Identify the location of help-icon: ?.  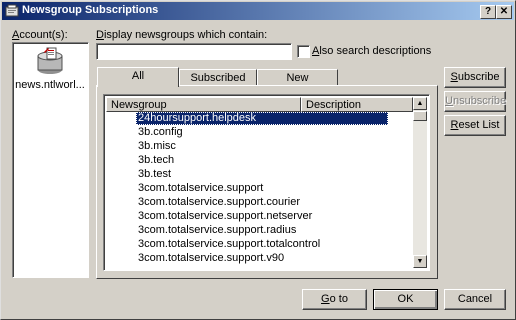
(488, 11).